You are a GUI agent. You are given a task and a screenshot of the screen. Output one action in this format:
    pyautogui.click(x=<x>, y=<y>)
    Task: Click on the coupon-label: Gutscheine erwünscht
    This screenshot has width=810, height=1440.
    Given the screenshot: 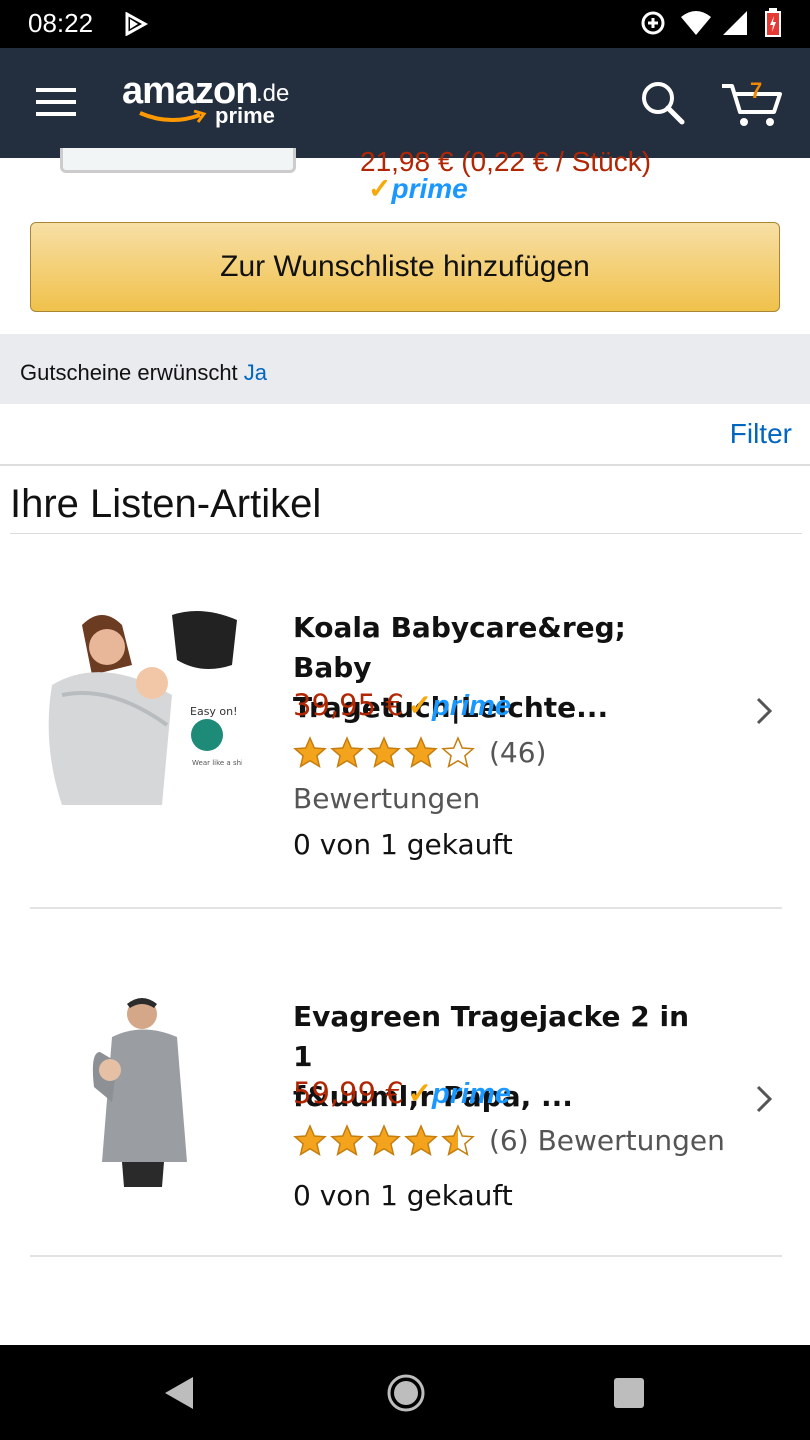 What is the action you would take?
    pyautogui.click(x=129, y=372)
    